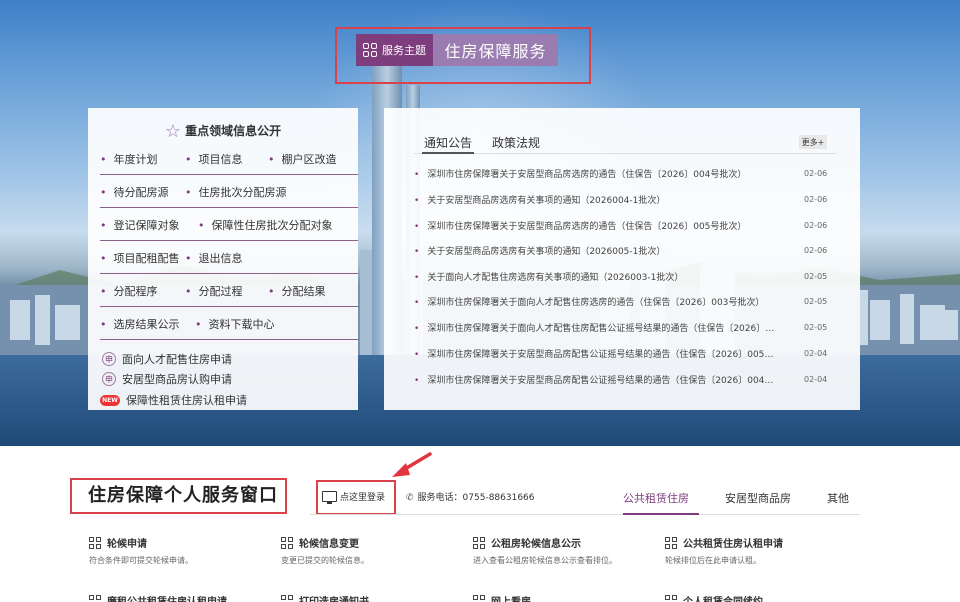  Describe the element at coordinates (134, 192) in the screenshot. I see `link-pending-housing: 待分配房源` at that location.